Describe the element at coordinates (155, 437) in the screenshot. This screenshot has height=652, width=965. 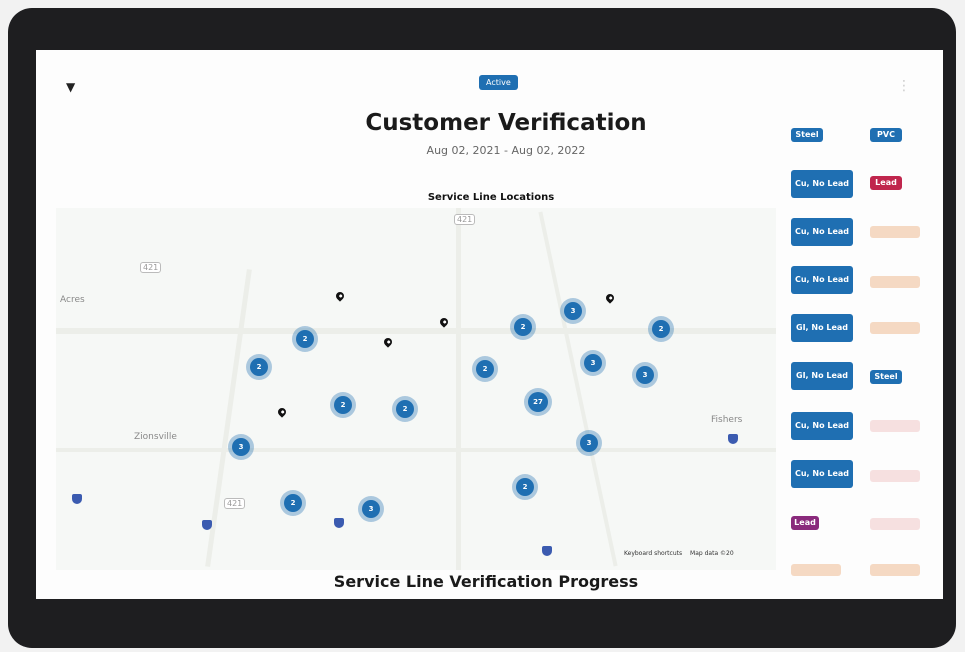
I see `place-label-zionsville: Zionsville` at that location.